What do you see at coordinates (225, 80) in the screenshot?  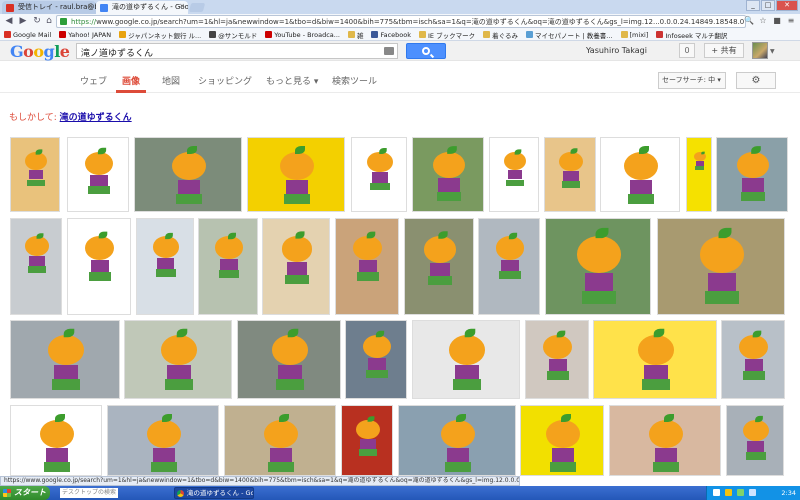 I see `tab-shopping: ショッピング` at bounding box center [225, 80].